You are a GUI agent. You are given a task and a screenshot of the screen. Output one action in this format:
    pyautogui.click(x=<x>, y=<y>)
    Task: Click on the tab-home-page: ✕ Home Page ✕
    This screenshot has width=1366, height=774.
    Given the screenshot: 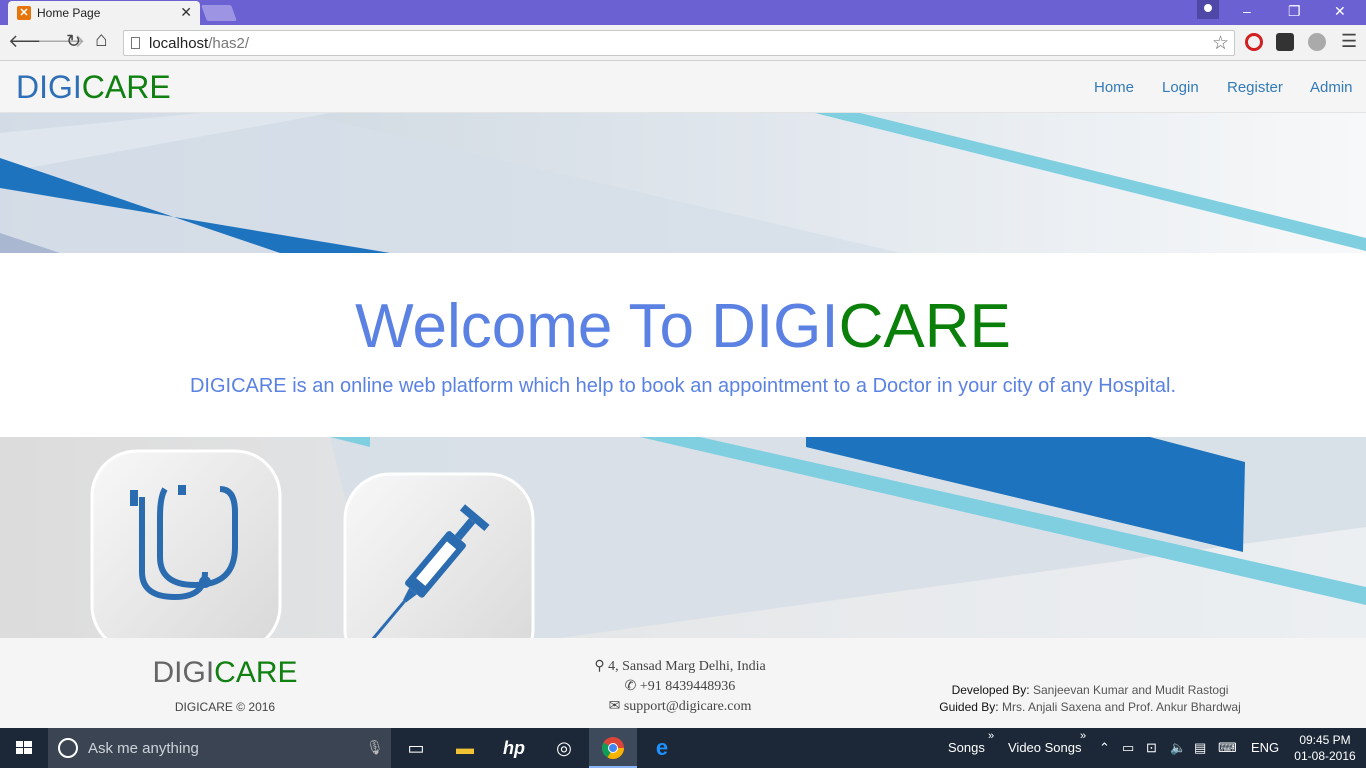 What is the action you would take?
    pyautogui.click(x=104, y=13)
    